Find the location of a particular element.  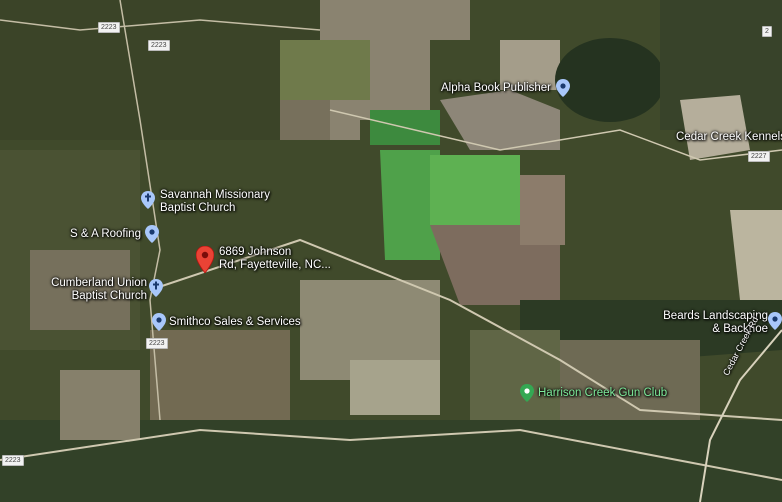

place-label-cedar-creek-kennels: Cedar Creek Kennels is located at coordinates (729, 137).